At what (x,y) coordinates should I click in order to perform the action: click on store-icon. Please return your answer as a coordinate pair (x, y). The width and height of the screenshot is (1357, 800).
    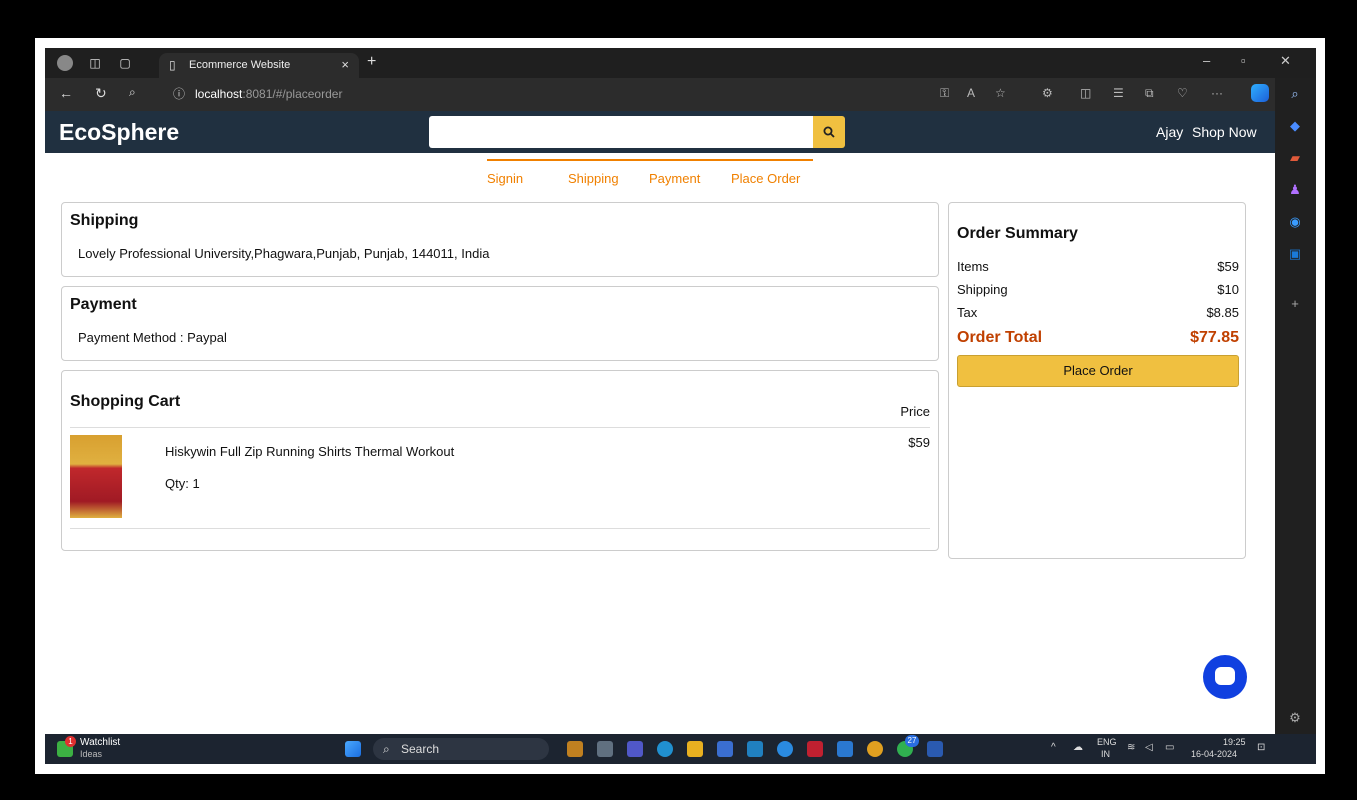
    Looking at the image, I should click on (725, 749).